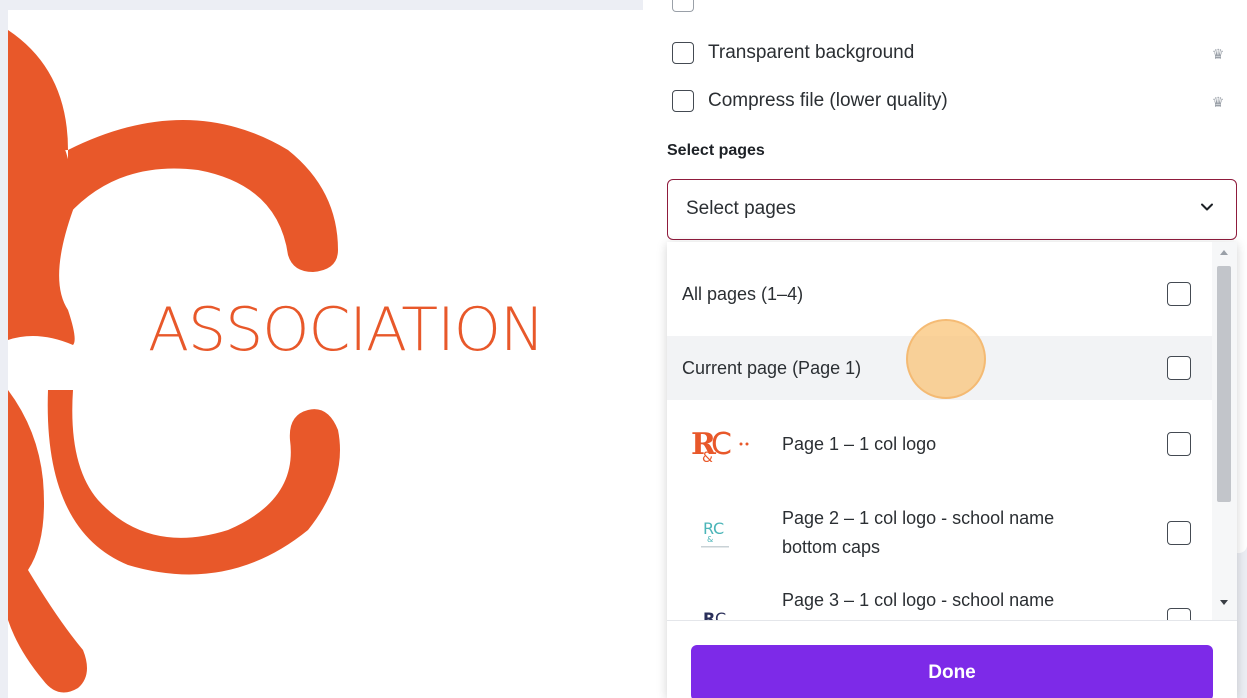  Describe the element at coordinates (918, 599) in the screenshot. I see `page-3-label: Page 3 – 1 col logo - school name` at that location.